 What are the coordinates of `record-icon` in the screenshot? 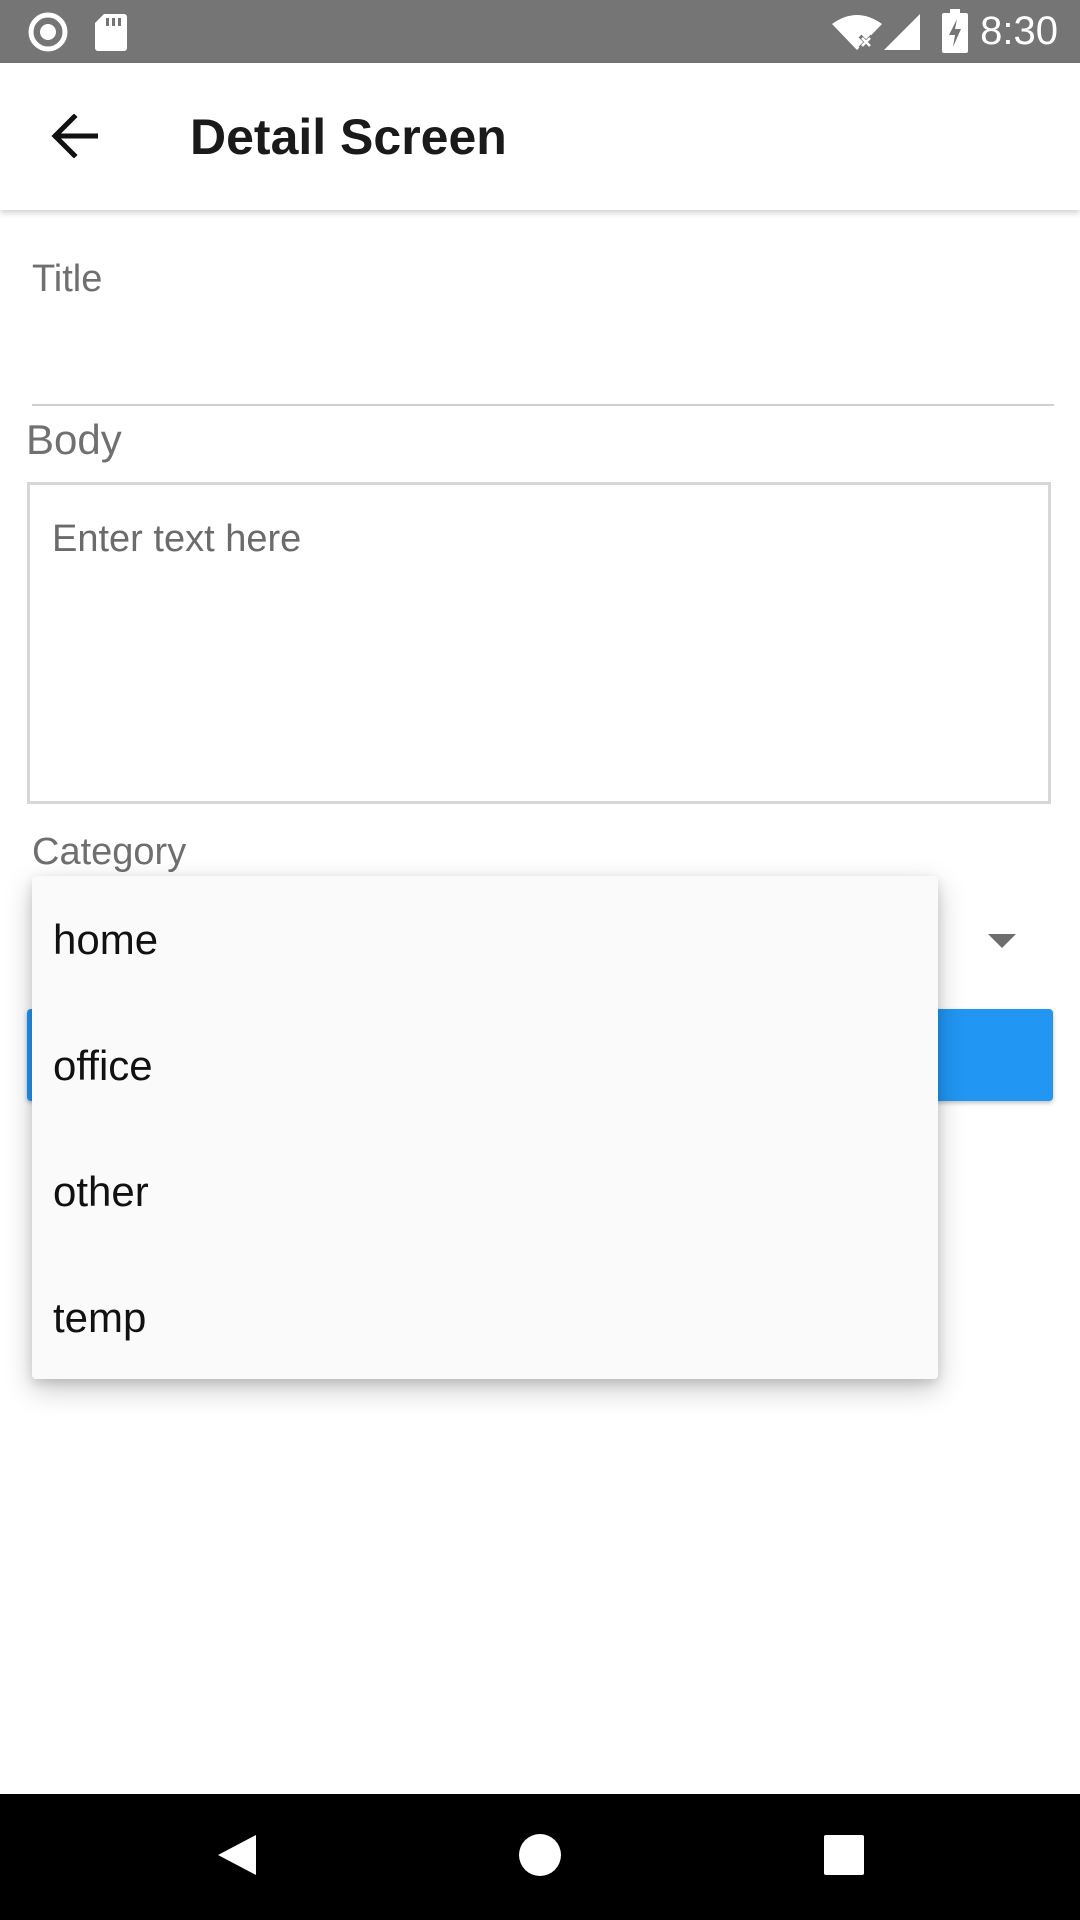 It's located at (48, 34).